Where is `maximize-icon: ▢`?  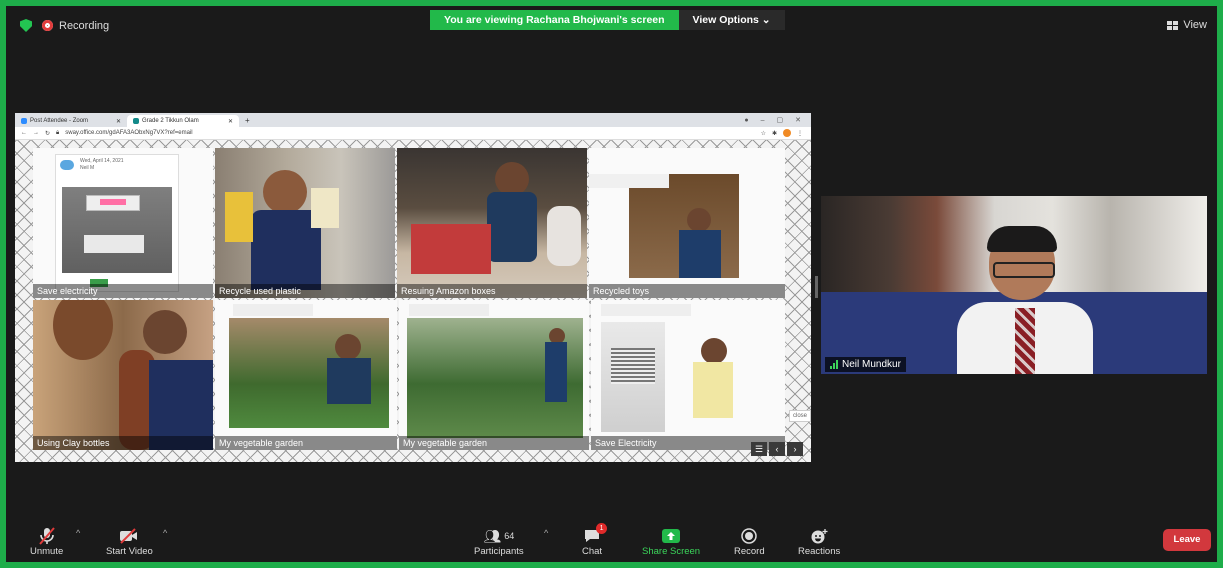
maximize-icon: ▢ is located at coordinates (780, 120).